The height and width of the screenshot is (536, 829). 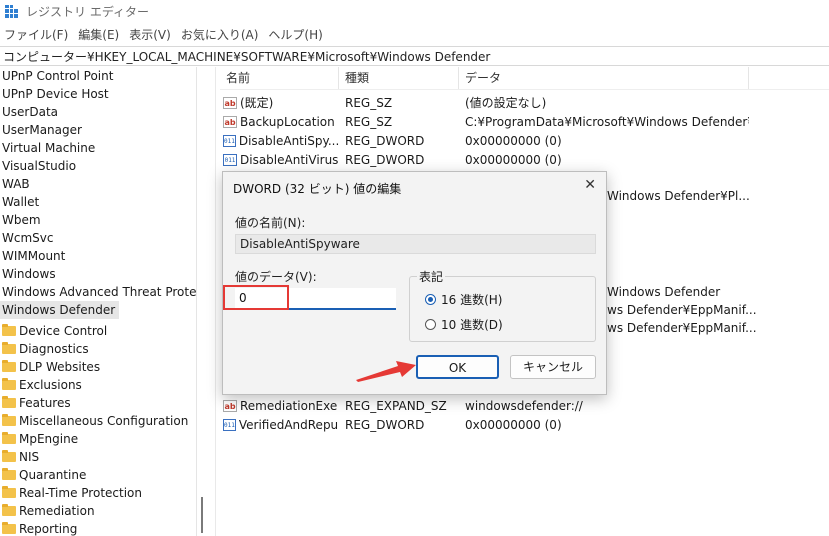 I want to click on menu-edit: 編集(E), so click(x=99, y=34).